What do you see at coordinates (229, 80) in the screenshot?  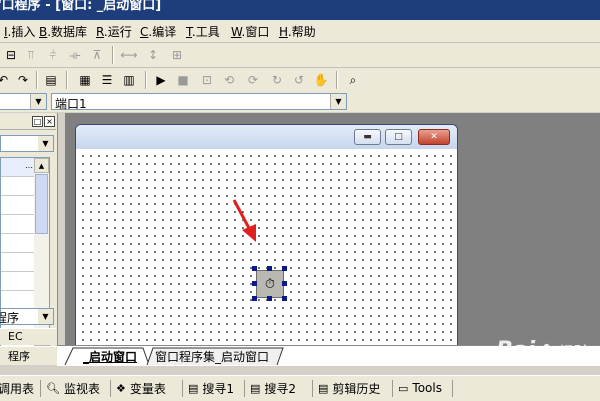 I see `step-into-icon: ⟲` at bounding box center [229, 80].